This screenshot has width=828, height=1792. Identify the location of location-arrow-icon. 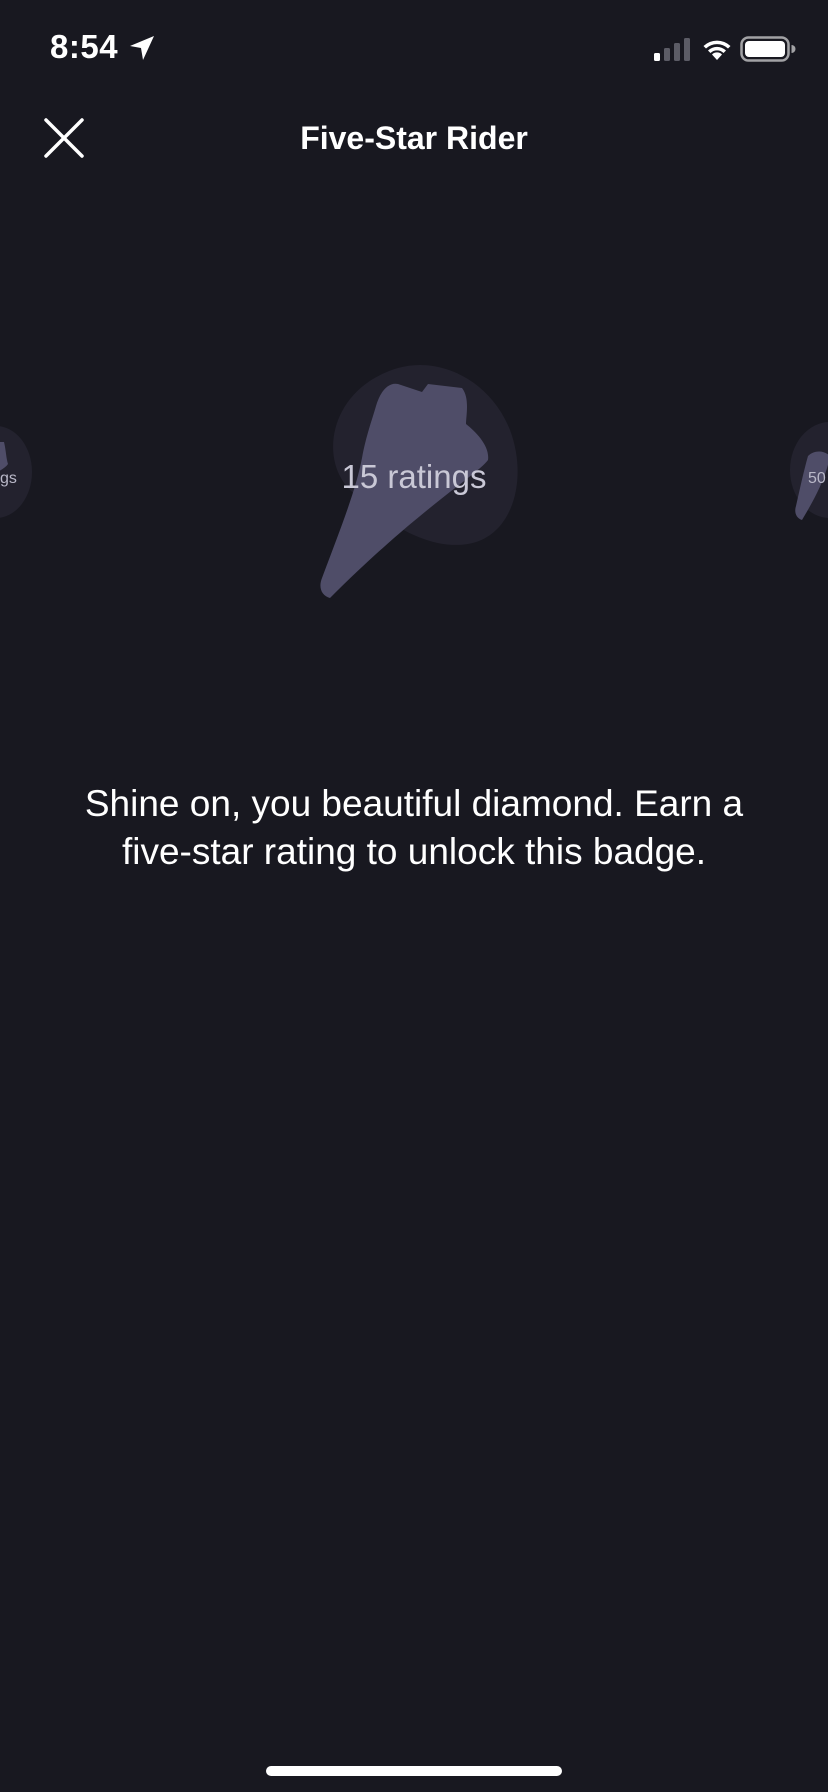
(142, 48).